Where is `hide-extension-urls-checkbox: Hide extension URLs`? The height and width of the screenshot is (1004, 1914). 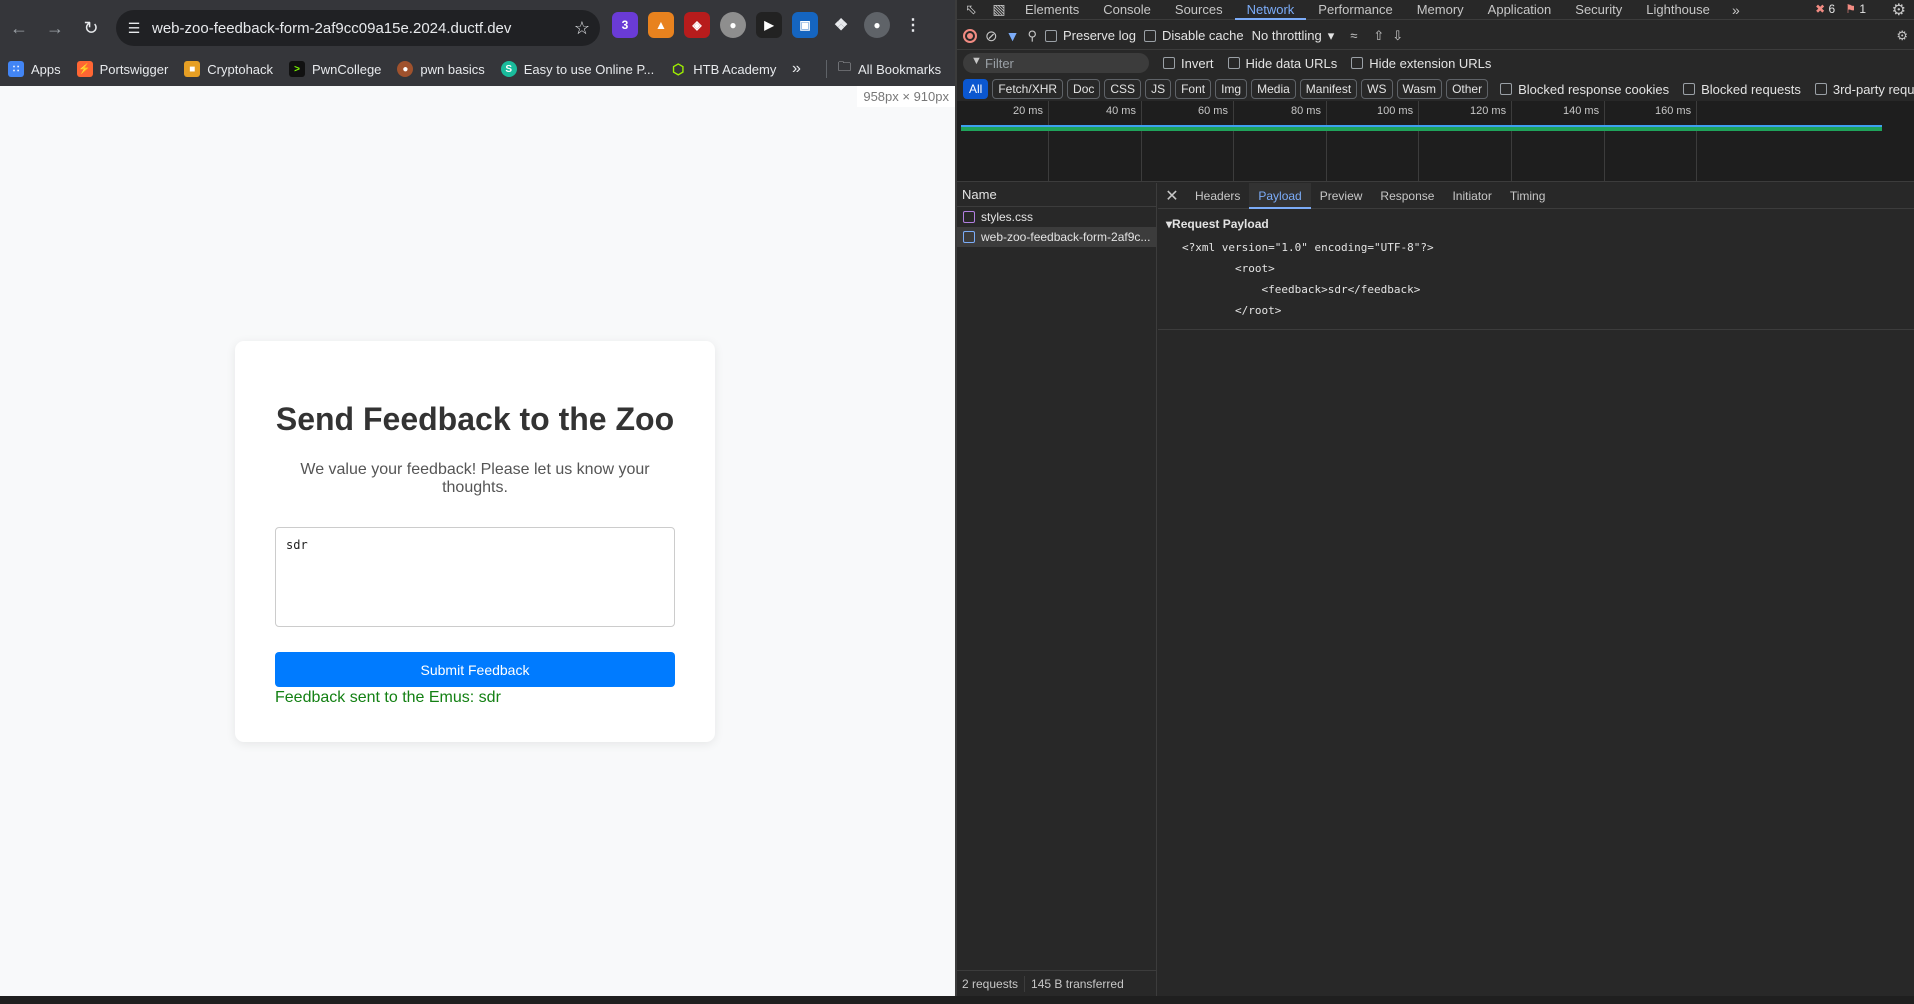
hide-extension-urls-checkbox: Hide extension URLs is located at coordinates (1421, 63).